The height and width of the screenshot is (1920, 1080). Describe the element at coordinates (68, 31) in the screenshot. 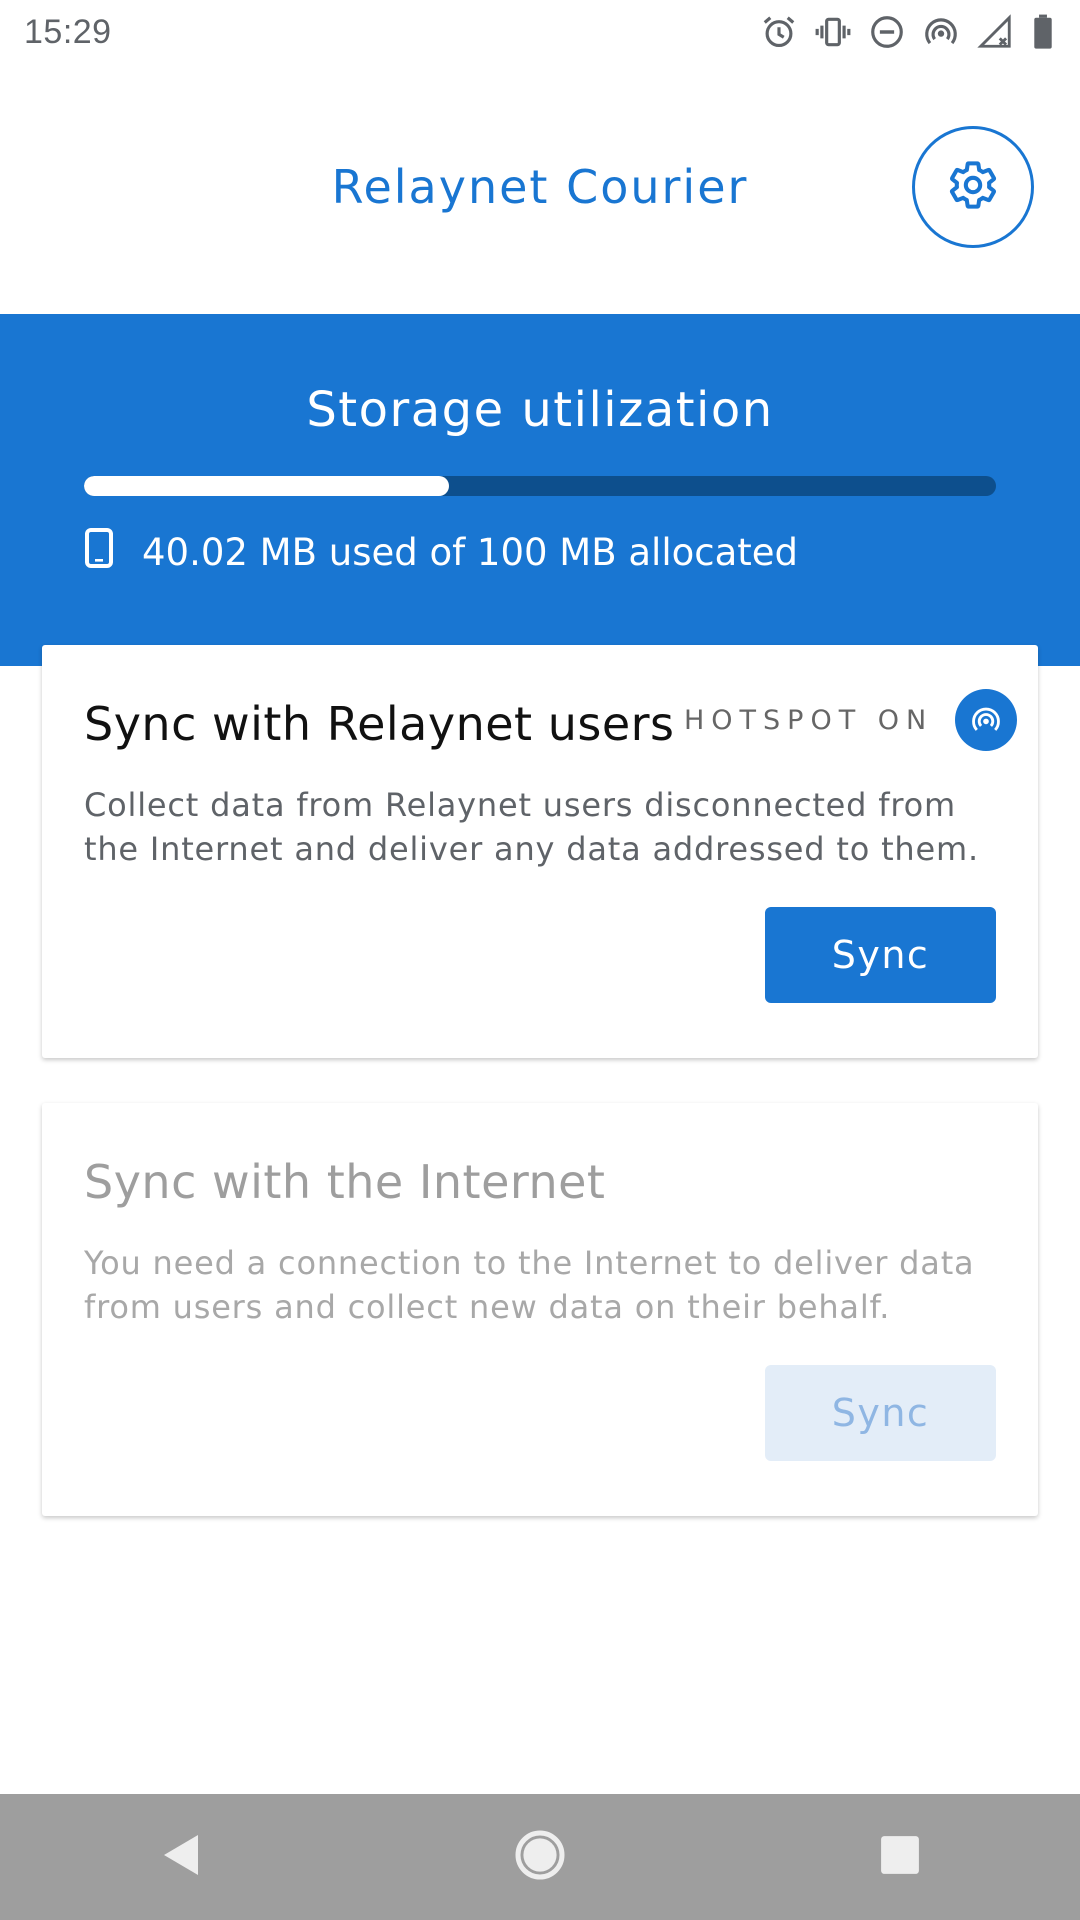

I see `status-time: 15:29` at that location.